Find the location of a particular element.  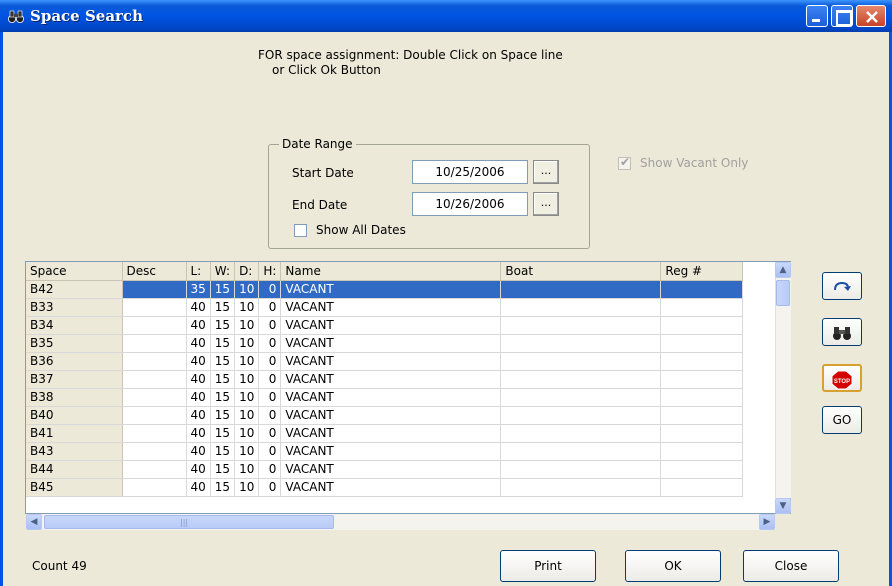

scroll-up-button: ▲ is located at coordinates (783, 270).